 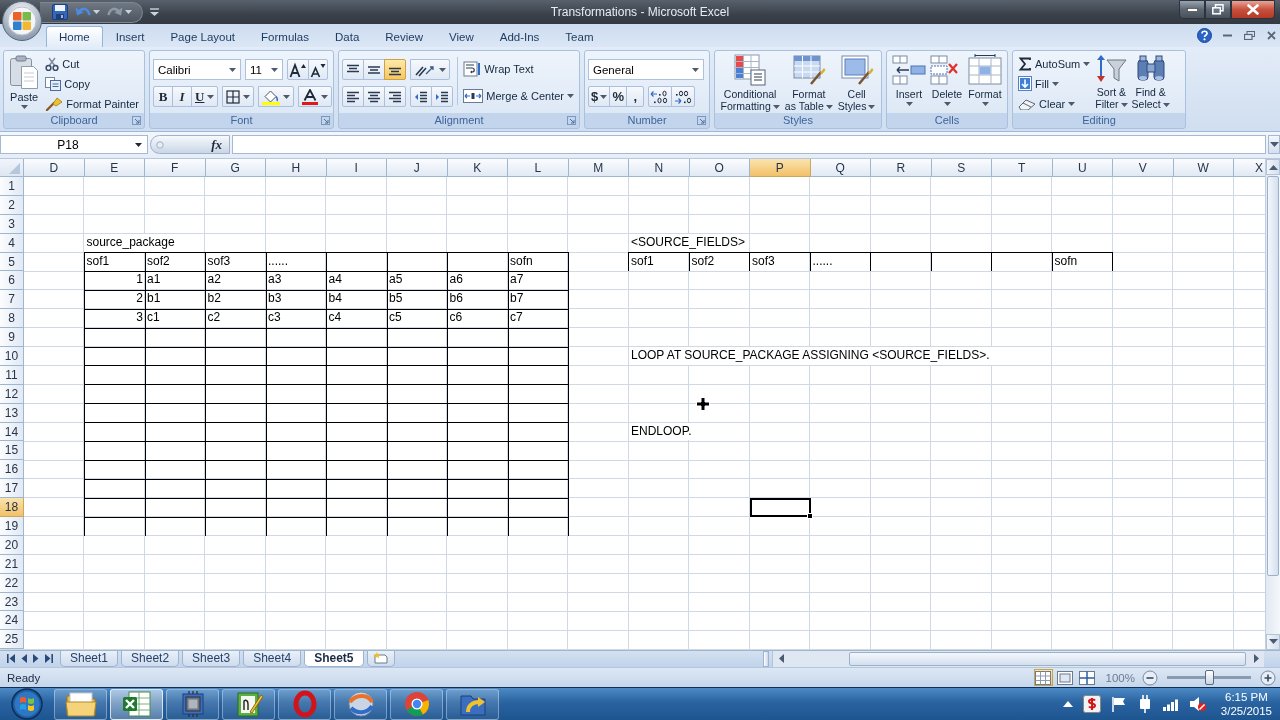 What do you see at coordinates (518, 95) in the screenshot?
I see `merge-center-button: Merge & Center` at bounding box center [518, 95].